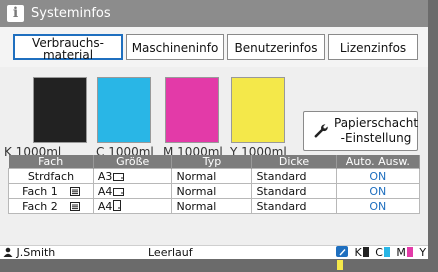 Image resolution: width=438 pixels, height=272 pixels. What do you see at coordinates (379, 252) in the screenshot?
I see `ink-c-indicator-label: C` at bounding box center [379, 252].